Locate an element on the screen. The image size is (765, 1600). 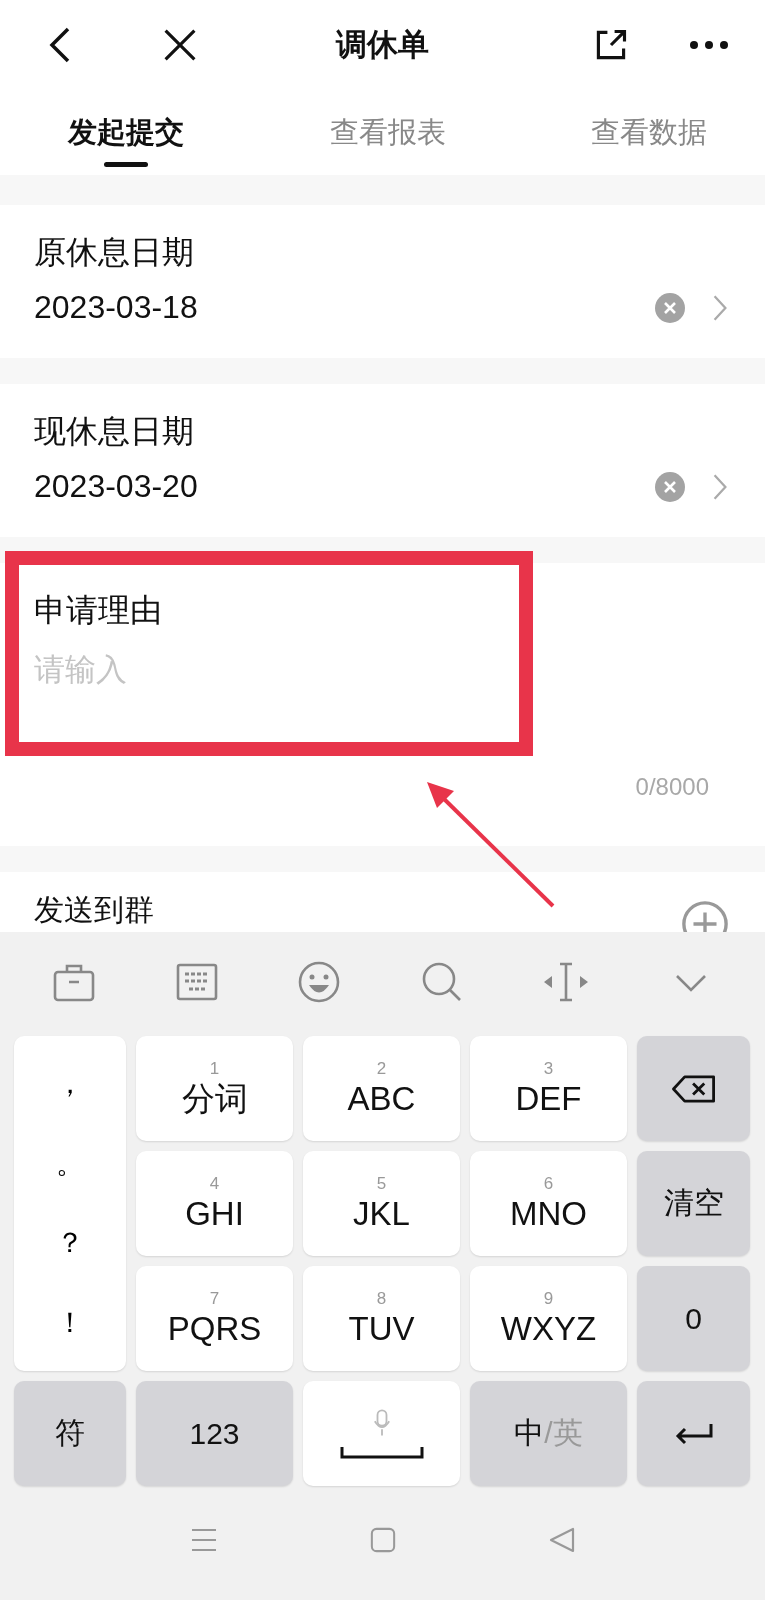
field-label: 现休息日期 is located at coordinates (114, 431).